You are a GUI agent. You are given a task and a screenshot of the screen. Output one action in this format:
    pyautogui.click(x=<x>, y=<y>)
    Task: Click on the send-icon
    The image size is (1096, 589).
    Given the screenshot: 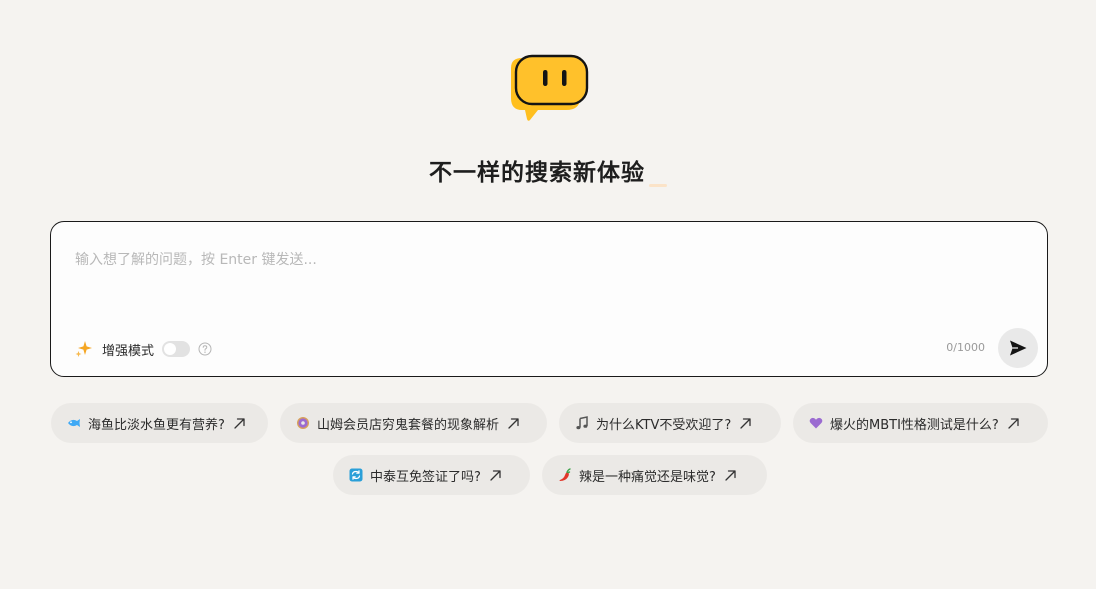 What is the action you would take?
    pyautogui.click(x=1018, y=348)
    